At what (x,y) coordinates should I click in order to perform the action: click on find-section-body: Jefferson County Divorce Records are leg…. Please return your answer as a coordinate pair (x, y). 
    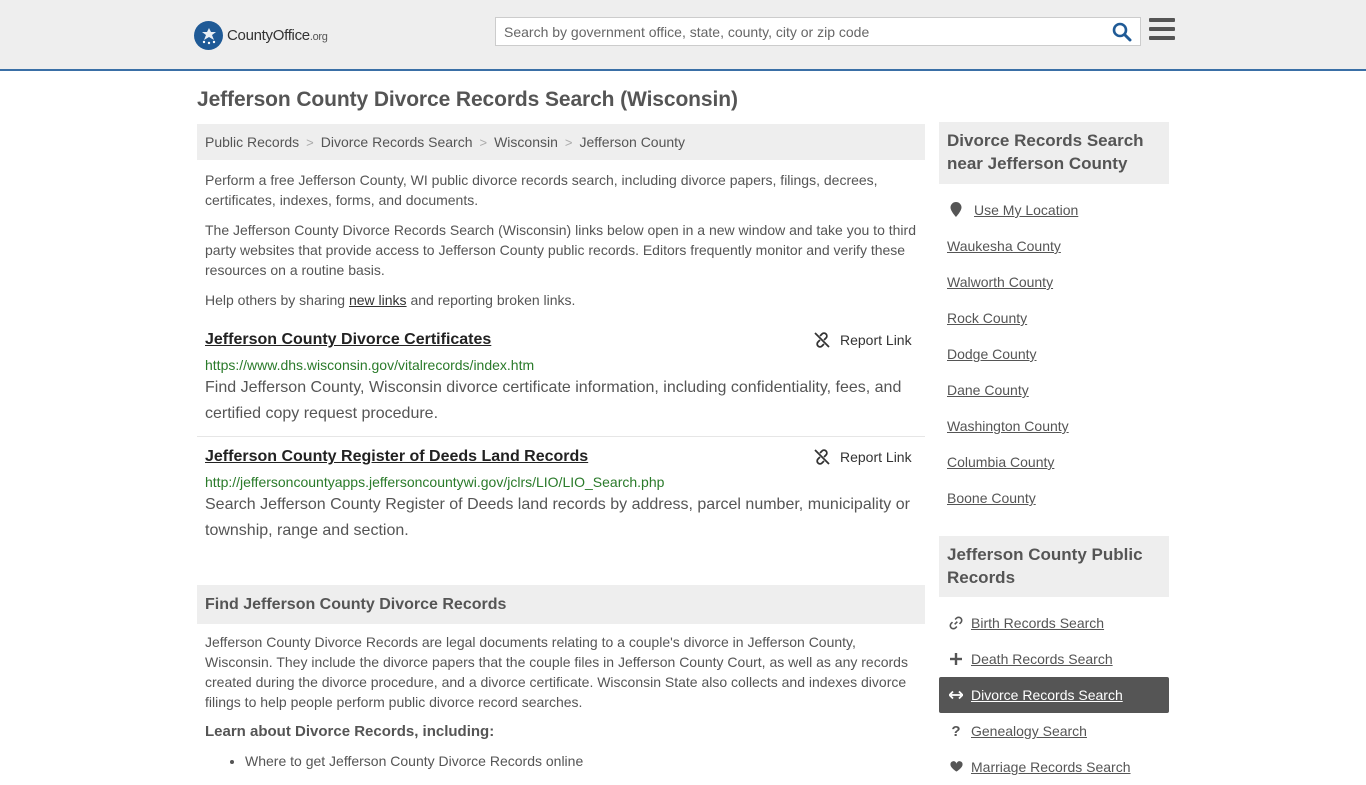
    Looking at the image, I should click on (556, 672).